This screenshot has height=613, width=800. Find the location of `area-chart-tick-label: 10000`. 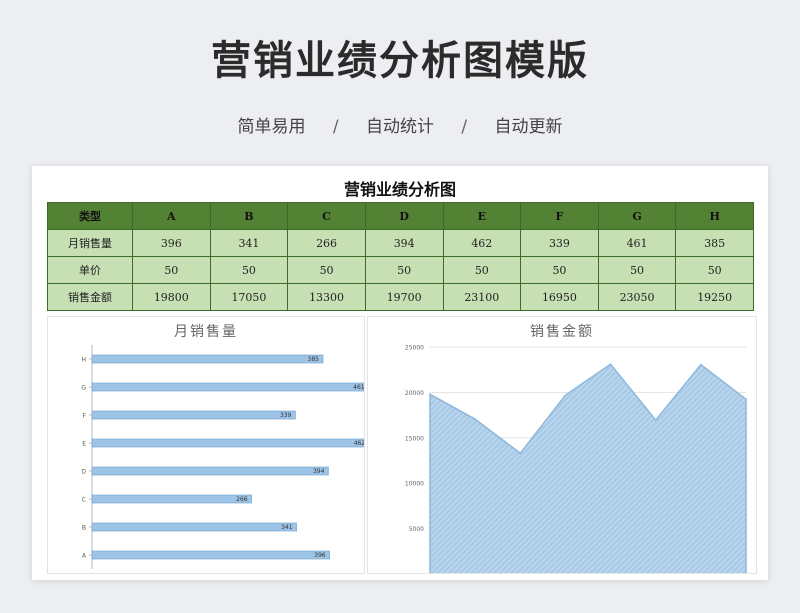

area-chart-tick-label: 10000 is located at coordinates (414, 484).